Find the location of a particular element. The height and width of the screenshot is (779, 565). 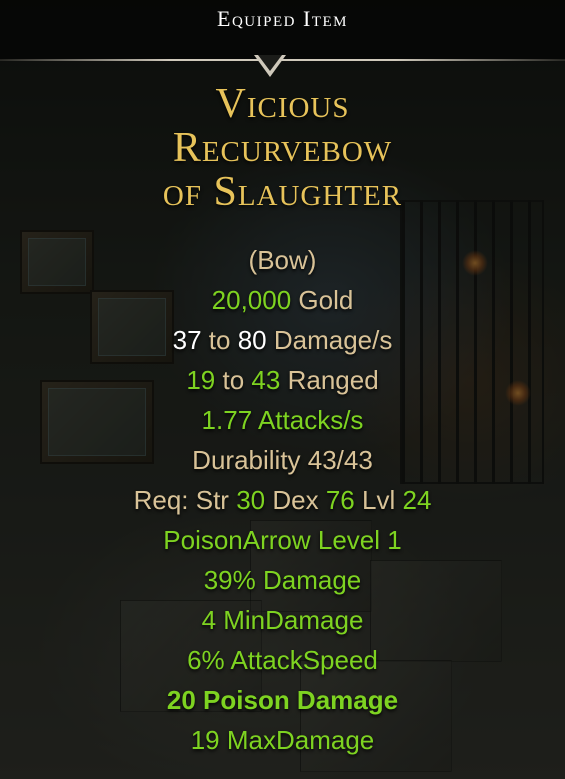

attack-speed-unit: Attacks/s is located at coordinates (310, 420).